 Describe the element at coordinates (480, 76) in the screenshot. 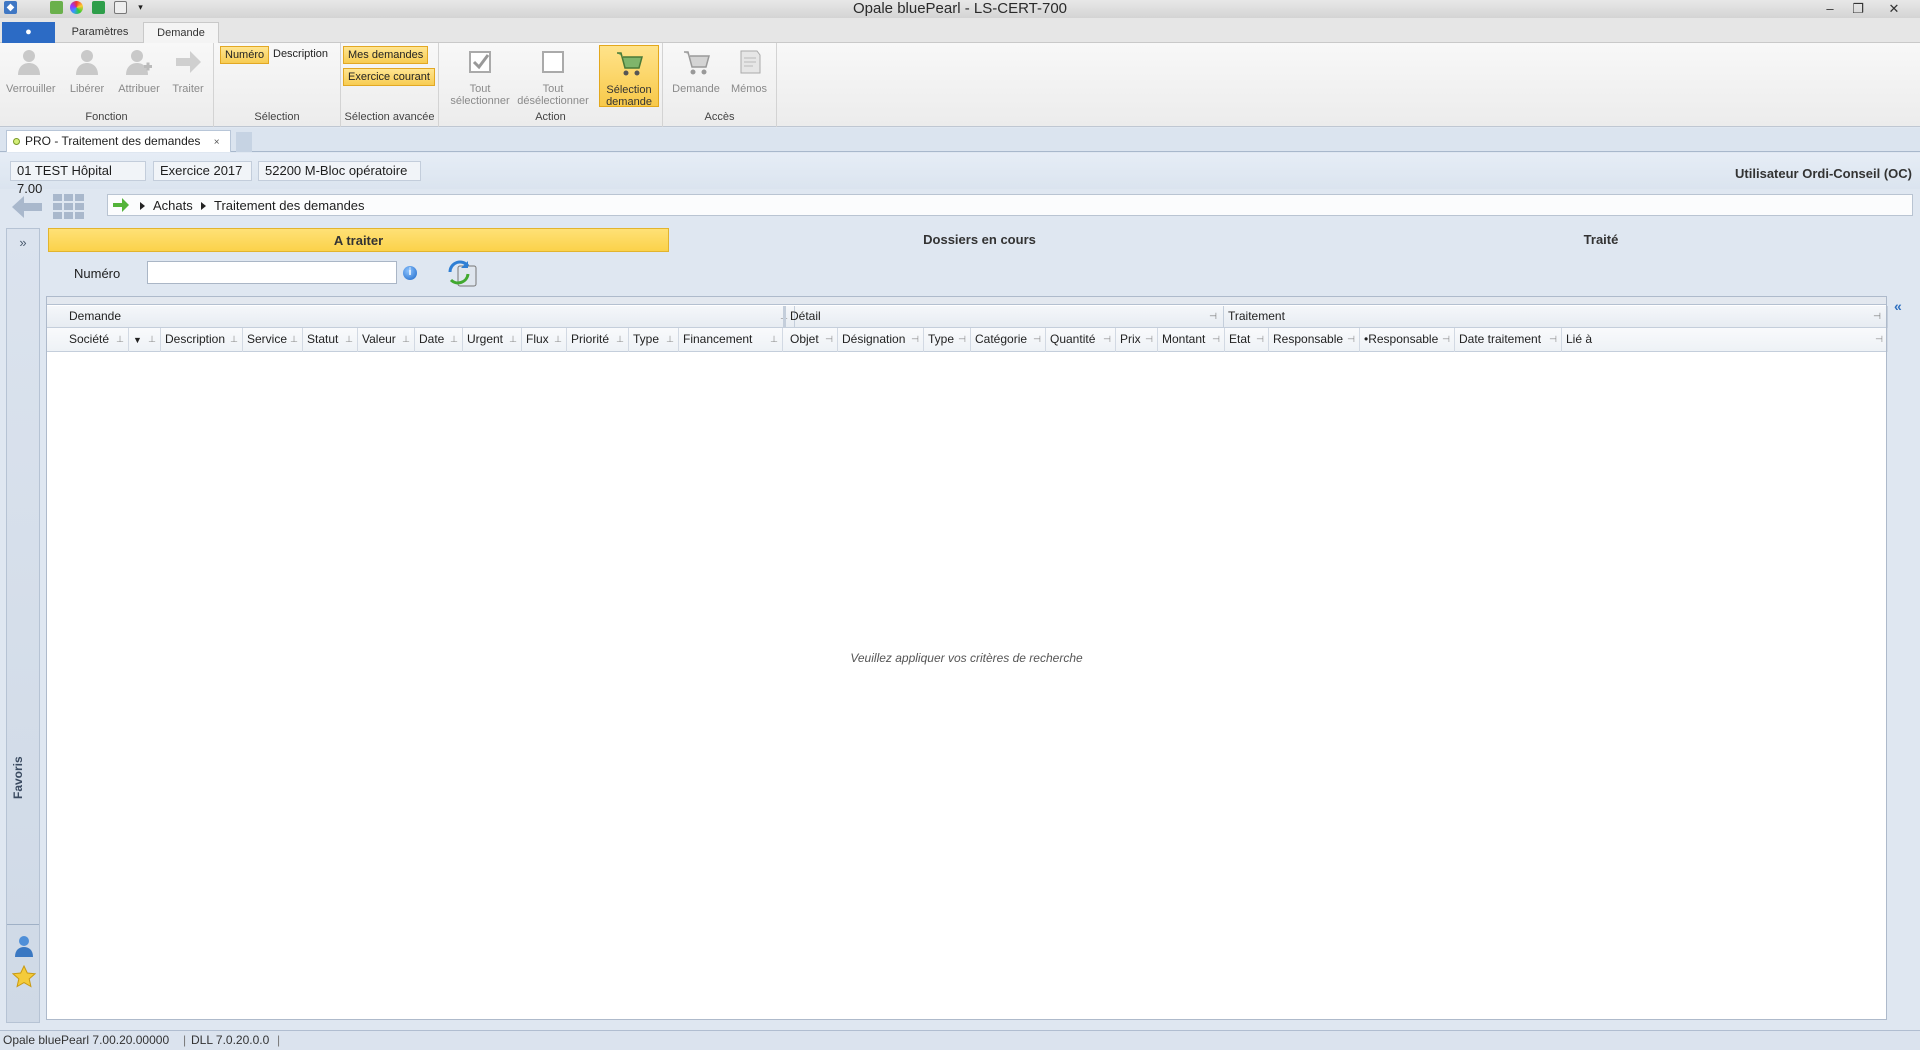

I see `tout-selectionner-button: Tout sélectionner` at that location.